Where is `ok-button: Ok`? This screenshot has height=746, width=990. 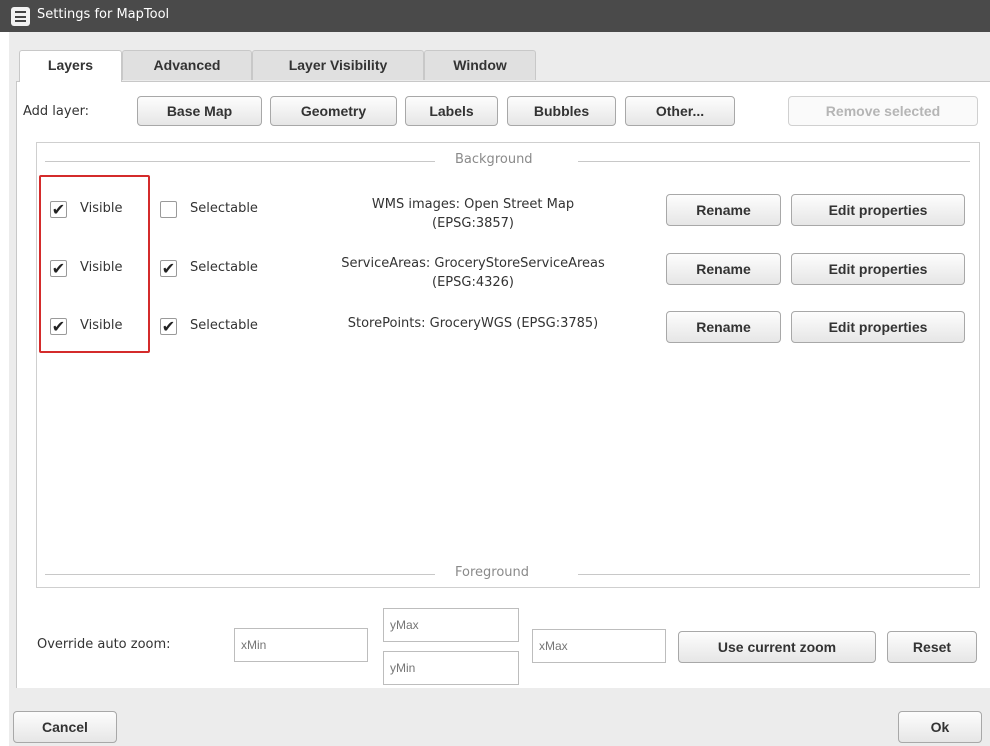 ok-button: Ok is located at coordinates (940, 727).